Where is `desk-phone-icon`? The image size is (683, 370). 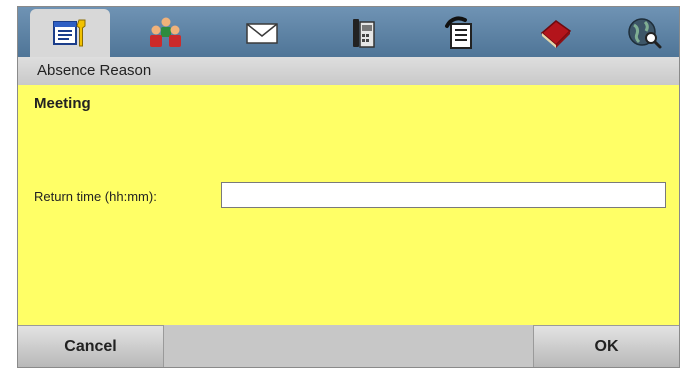
desk-phone-icon is located at coordinates (364, 33).